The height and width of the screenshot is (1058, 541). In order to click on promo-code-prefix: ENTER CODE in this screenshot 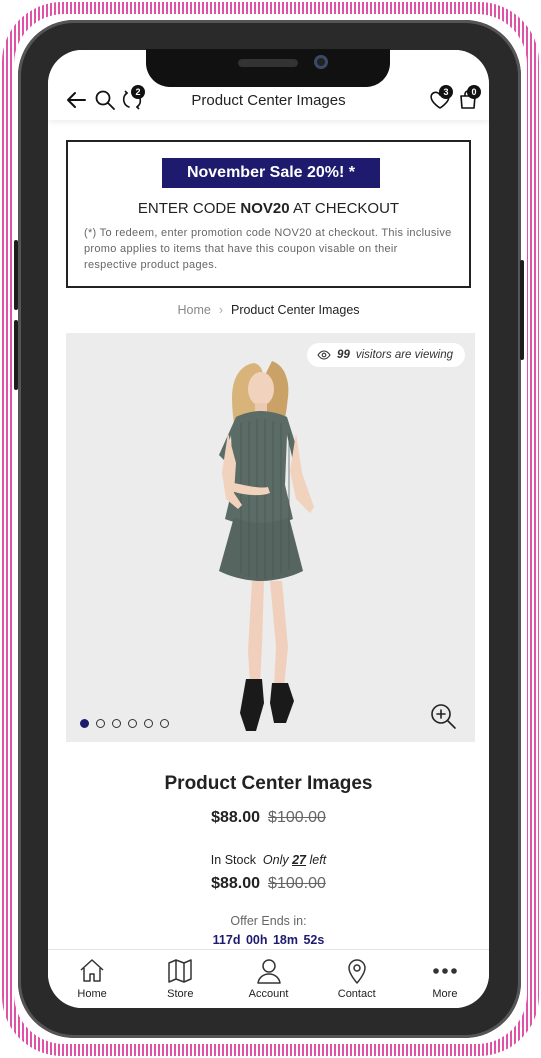, I will do `click(189, 208)`.